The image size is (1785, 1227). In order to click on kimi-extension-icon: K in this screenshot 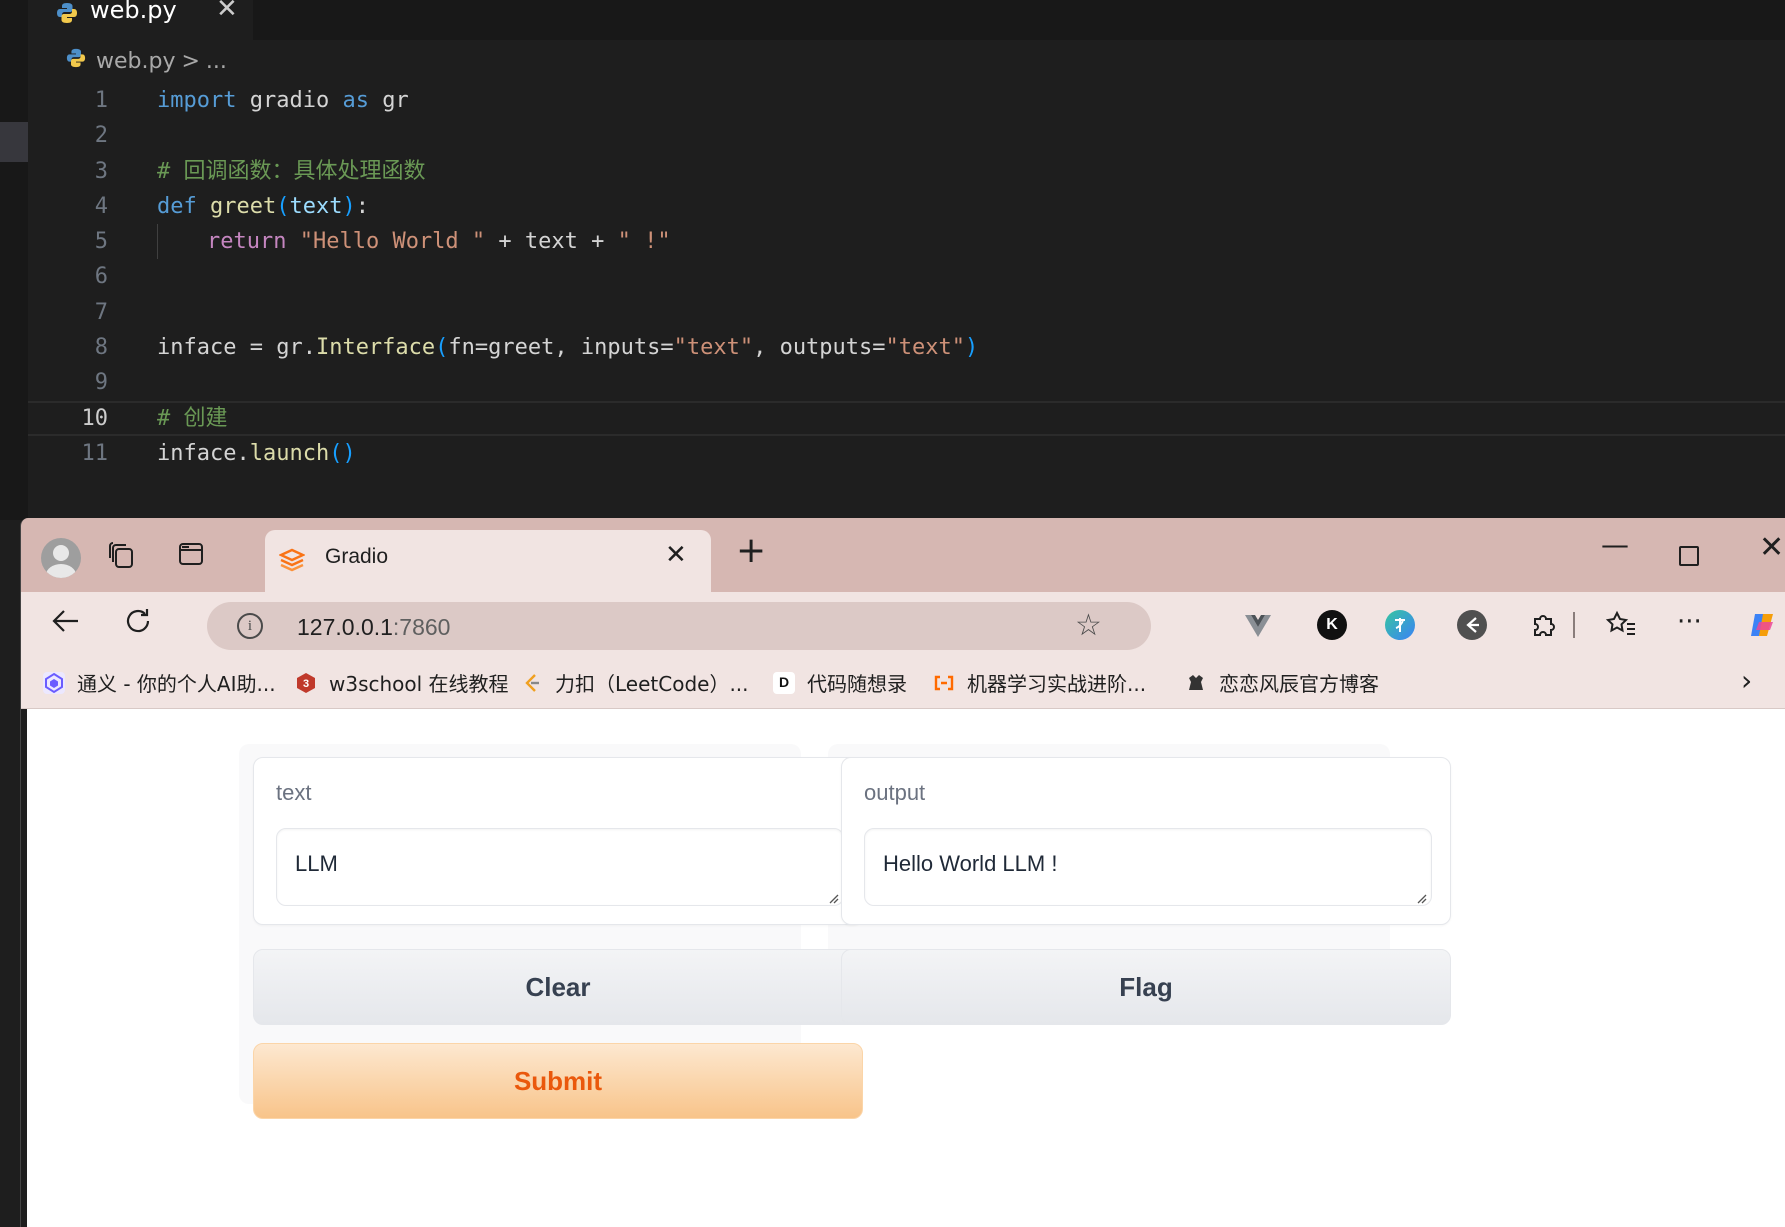, I will do `click(1332, 625)`.